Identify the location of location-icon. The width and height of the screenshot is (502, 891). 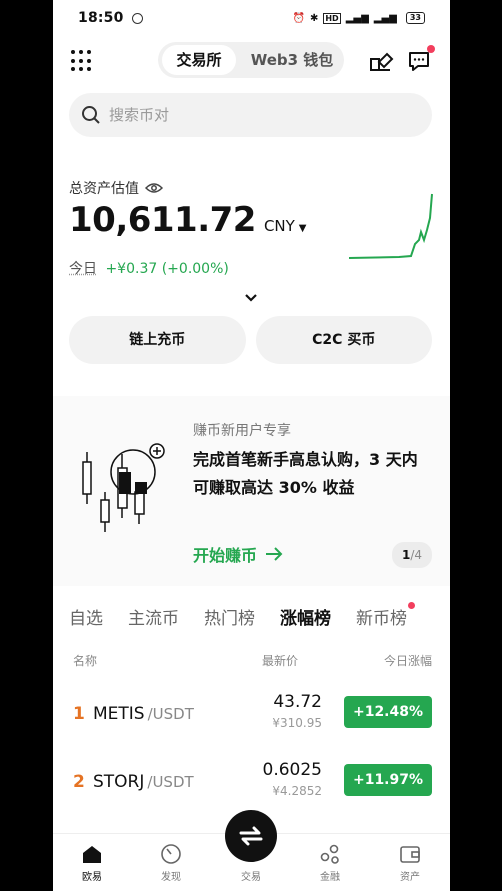
(137, 18).